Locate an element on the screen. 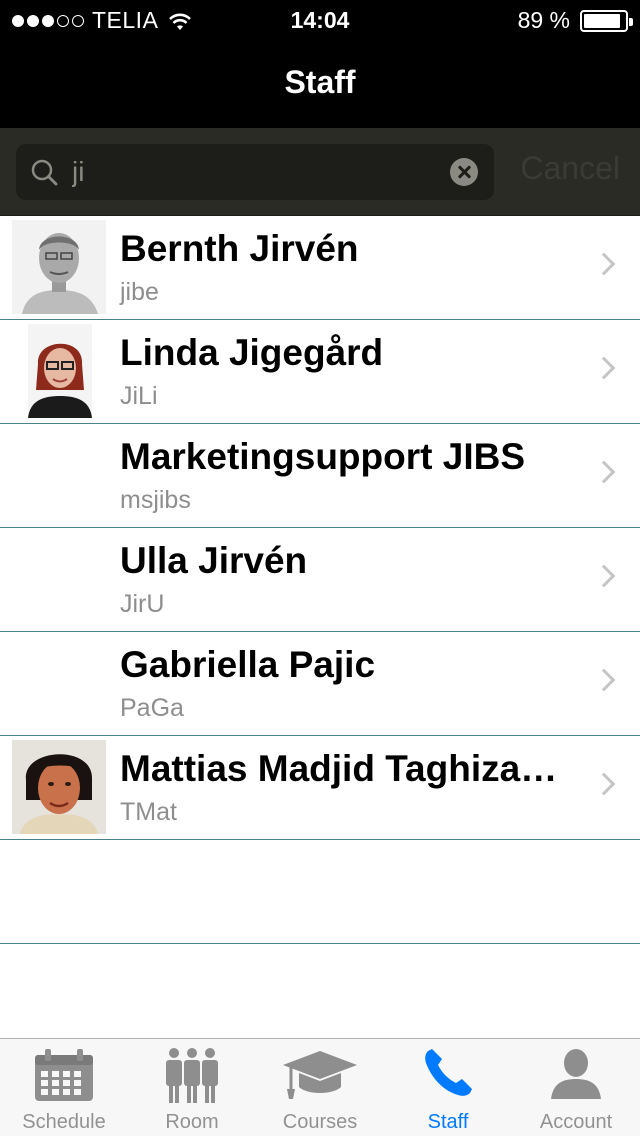  tab-staff: Staff is located at coordinates (448, 1087).